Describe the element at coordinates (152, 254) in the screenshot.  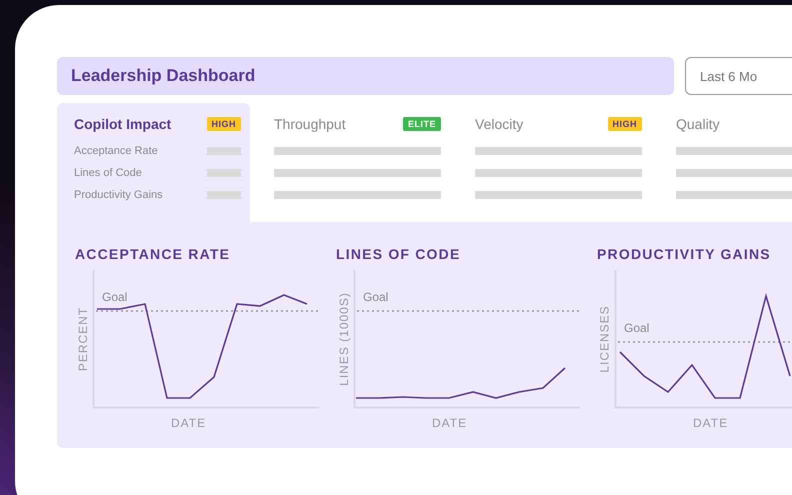
I see `chart-title: ACCEPTANCE RATE` at that location.